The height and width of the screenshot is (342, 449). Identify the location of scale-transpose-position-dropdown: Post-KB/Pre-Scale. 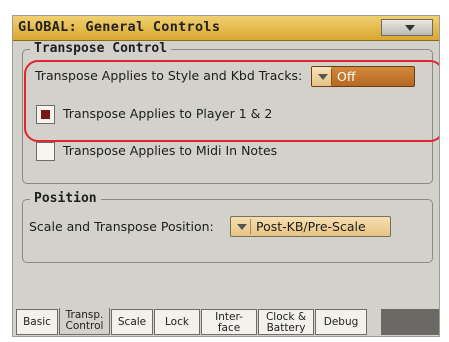
(310, 226).